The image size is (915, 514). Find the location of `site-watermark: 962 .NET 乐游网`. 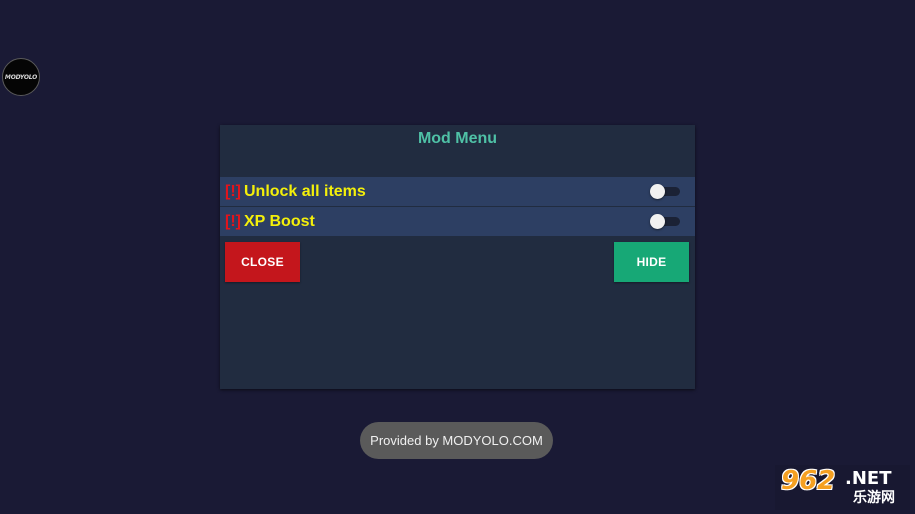

site-watermark: 962 .NET 乐游网 is located at coordinates (842, 487).